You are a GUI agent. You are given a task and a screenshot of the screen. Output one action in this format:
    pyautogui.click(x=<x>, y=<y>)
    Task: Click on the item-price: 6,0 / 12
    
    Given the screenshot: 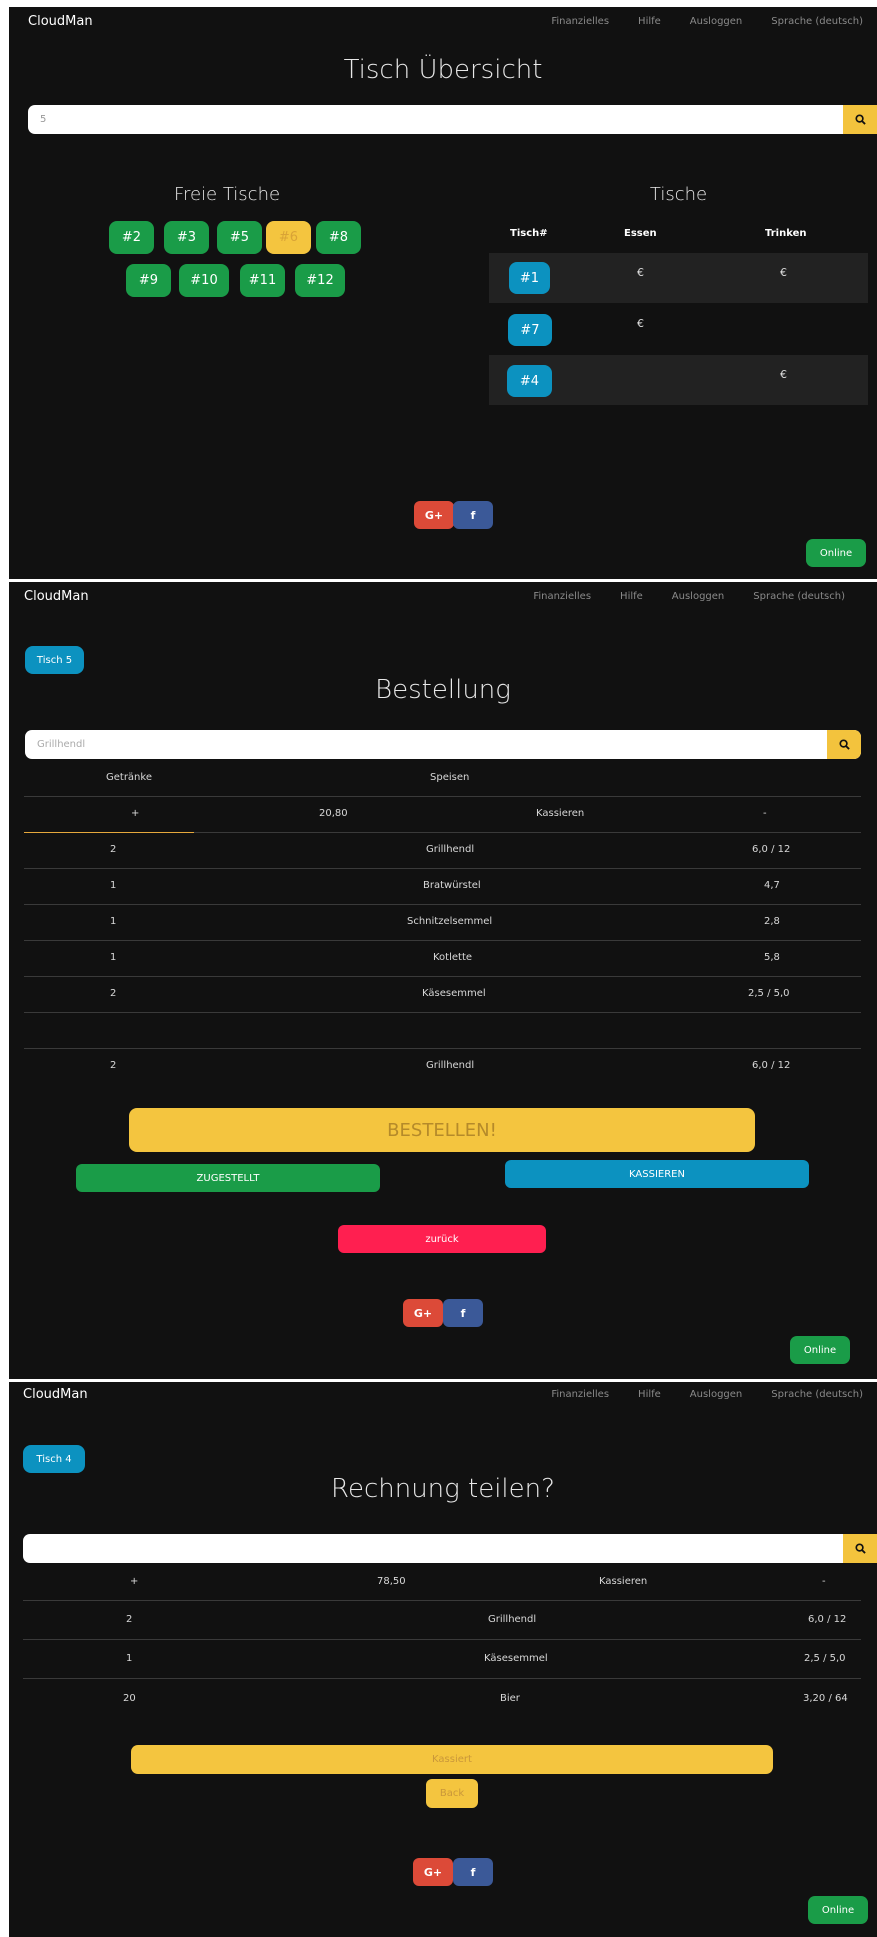 What is the action you would take?
    pyautogui.click(x=771, y=849)
    